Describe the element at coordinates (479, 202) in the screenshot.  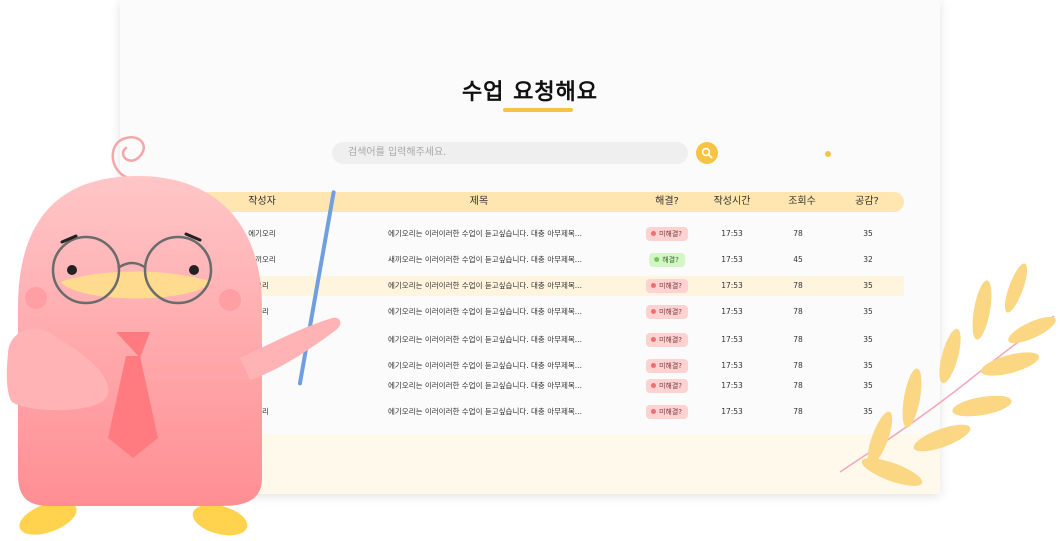
I see `column-header-title: 제목` at that location.